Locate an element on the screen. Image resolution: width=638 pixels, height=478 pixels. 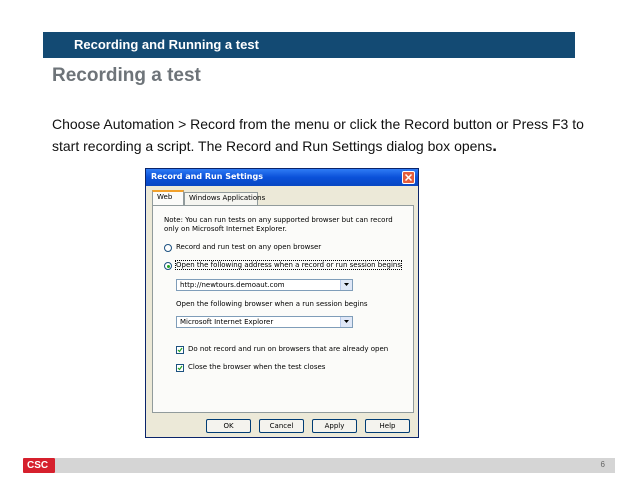
logo-text: CSC is located at coordinates (38, 465).